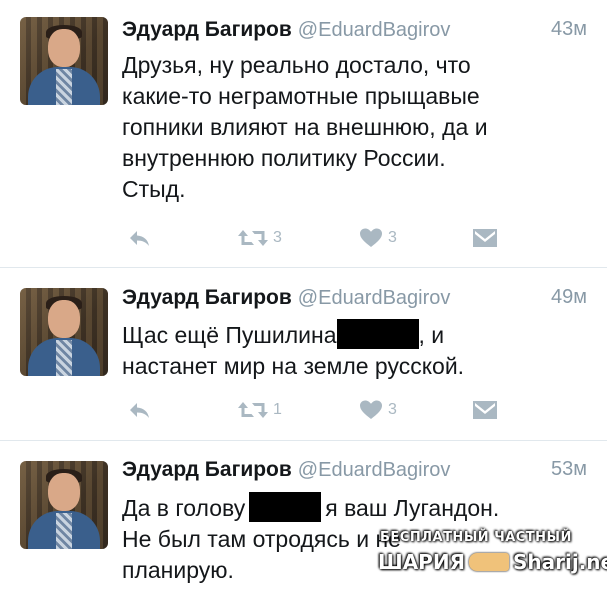 The image size is (607, 593). I want to click on watermark-left: ШАРИЯ, so click(421, 562).